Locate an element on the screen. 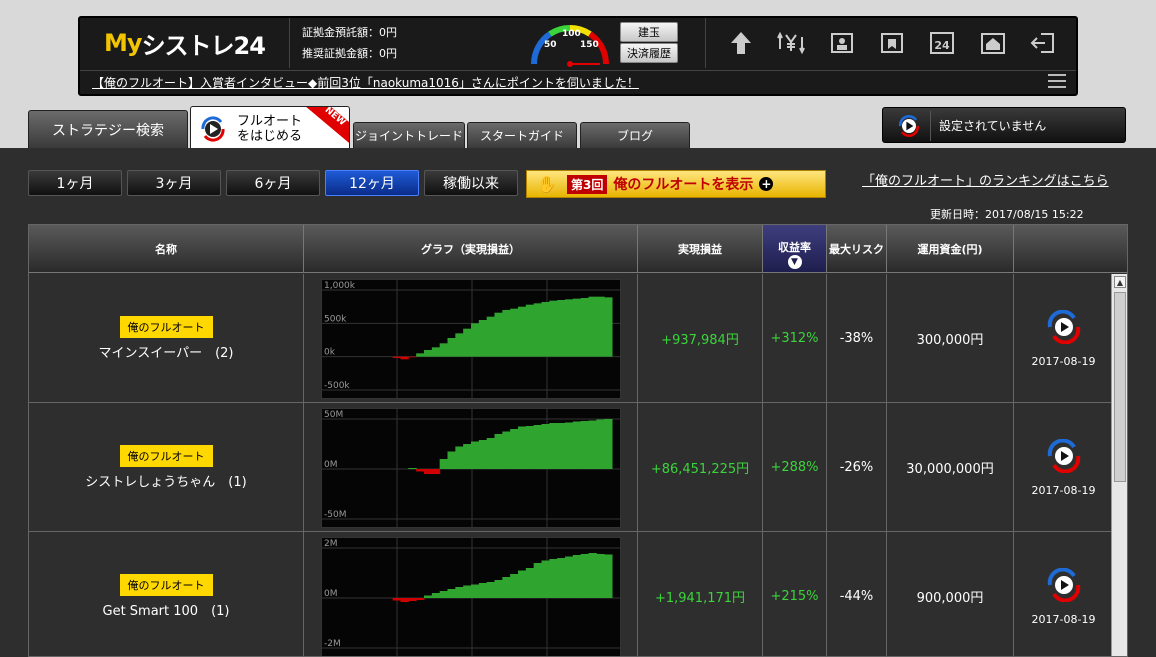 The width and height of the screenshot is (1156, 657). handshake-icon: ✋ is located at coordinates (547, 184).